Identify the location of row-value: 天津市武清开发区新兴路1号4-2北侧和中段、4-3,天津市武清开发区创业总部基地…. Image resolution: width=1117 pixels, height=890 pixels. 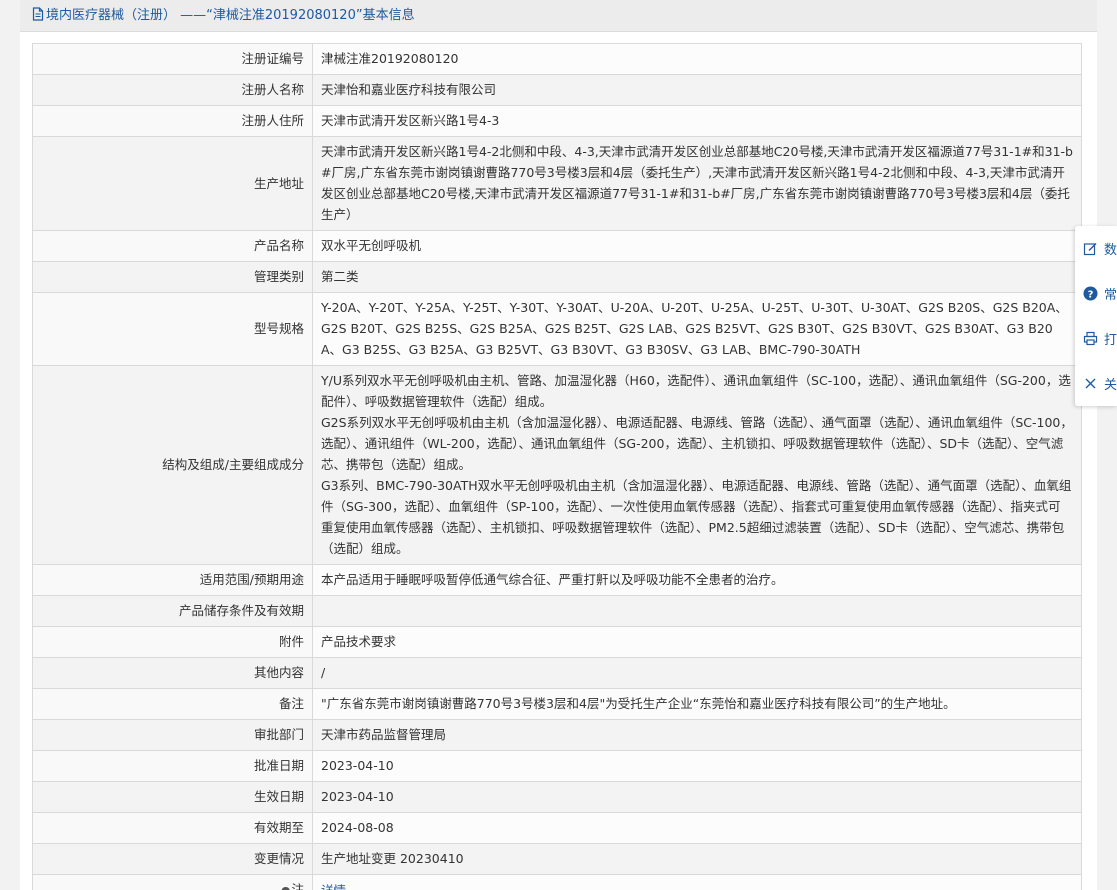
(697, 183).